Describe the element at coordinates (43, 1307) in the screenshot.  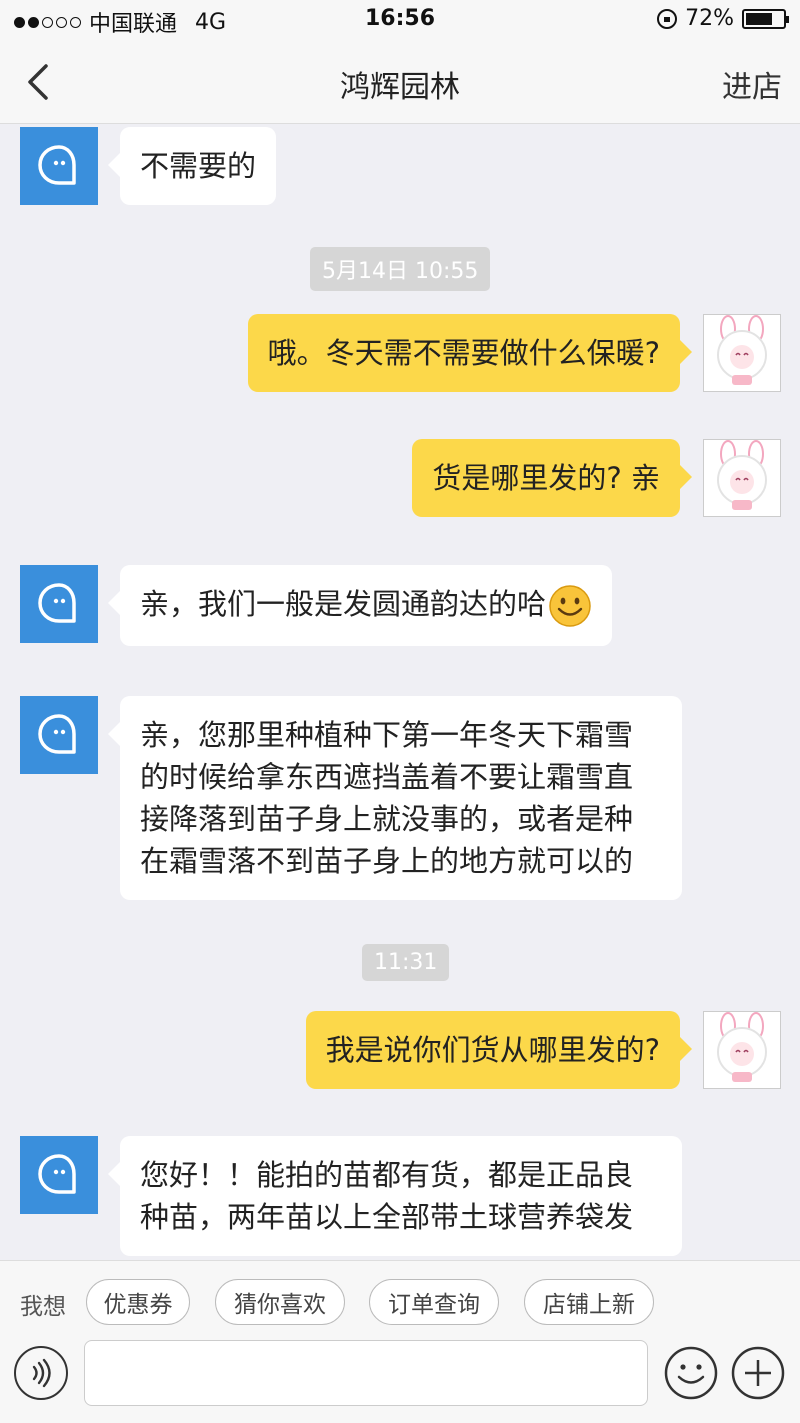
I see `quick-reply-label: 我想` at that location.